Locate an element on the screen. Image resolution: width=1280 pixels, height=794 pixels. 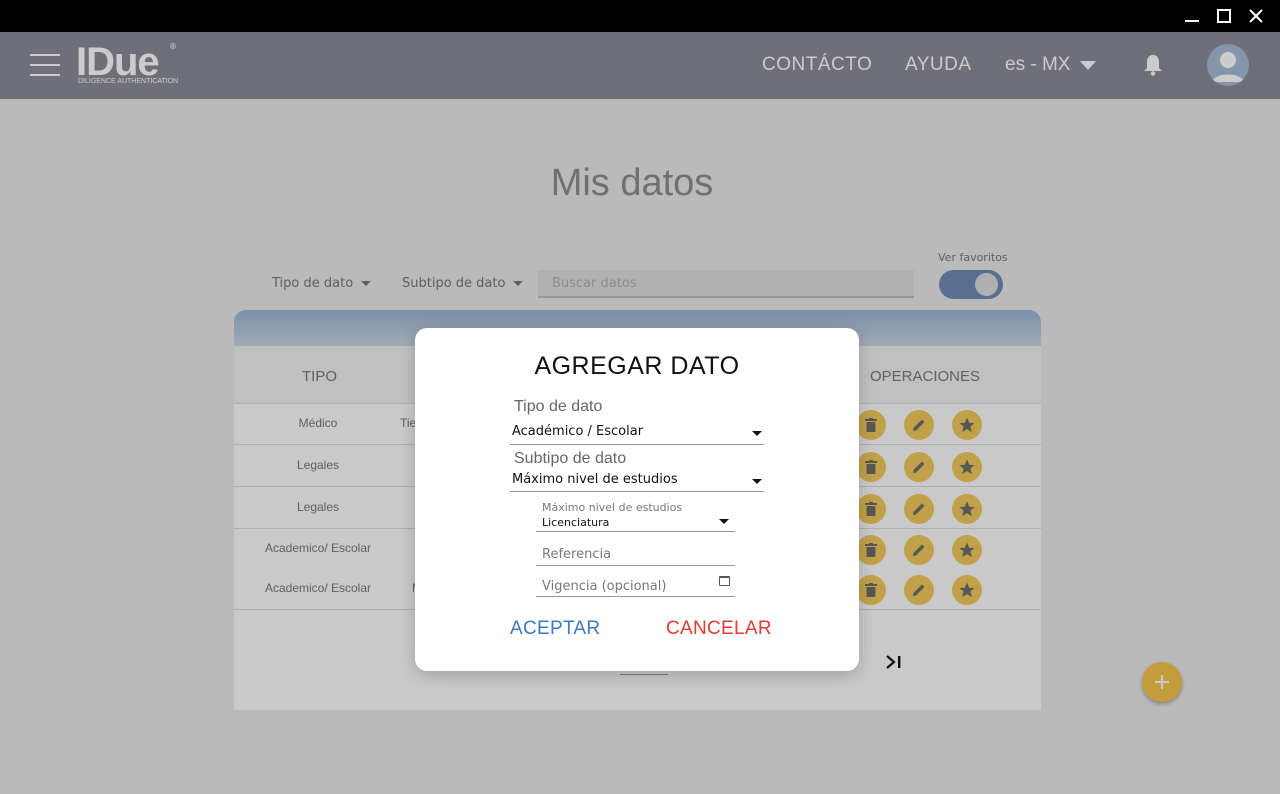
tipo-select-value: Académico / Escolar is located at coordinates (578, 431).